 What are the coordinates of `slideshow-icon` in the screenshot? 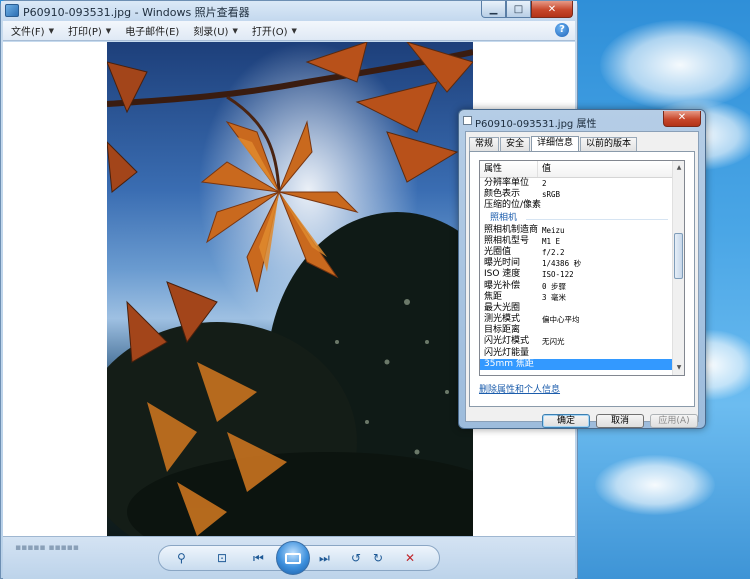 It's located at (293, 558).